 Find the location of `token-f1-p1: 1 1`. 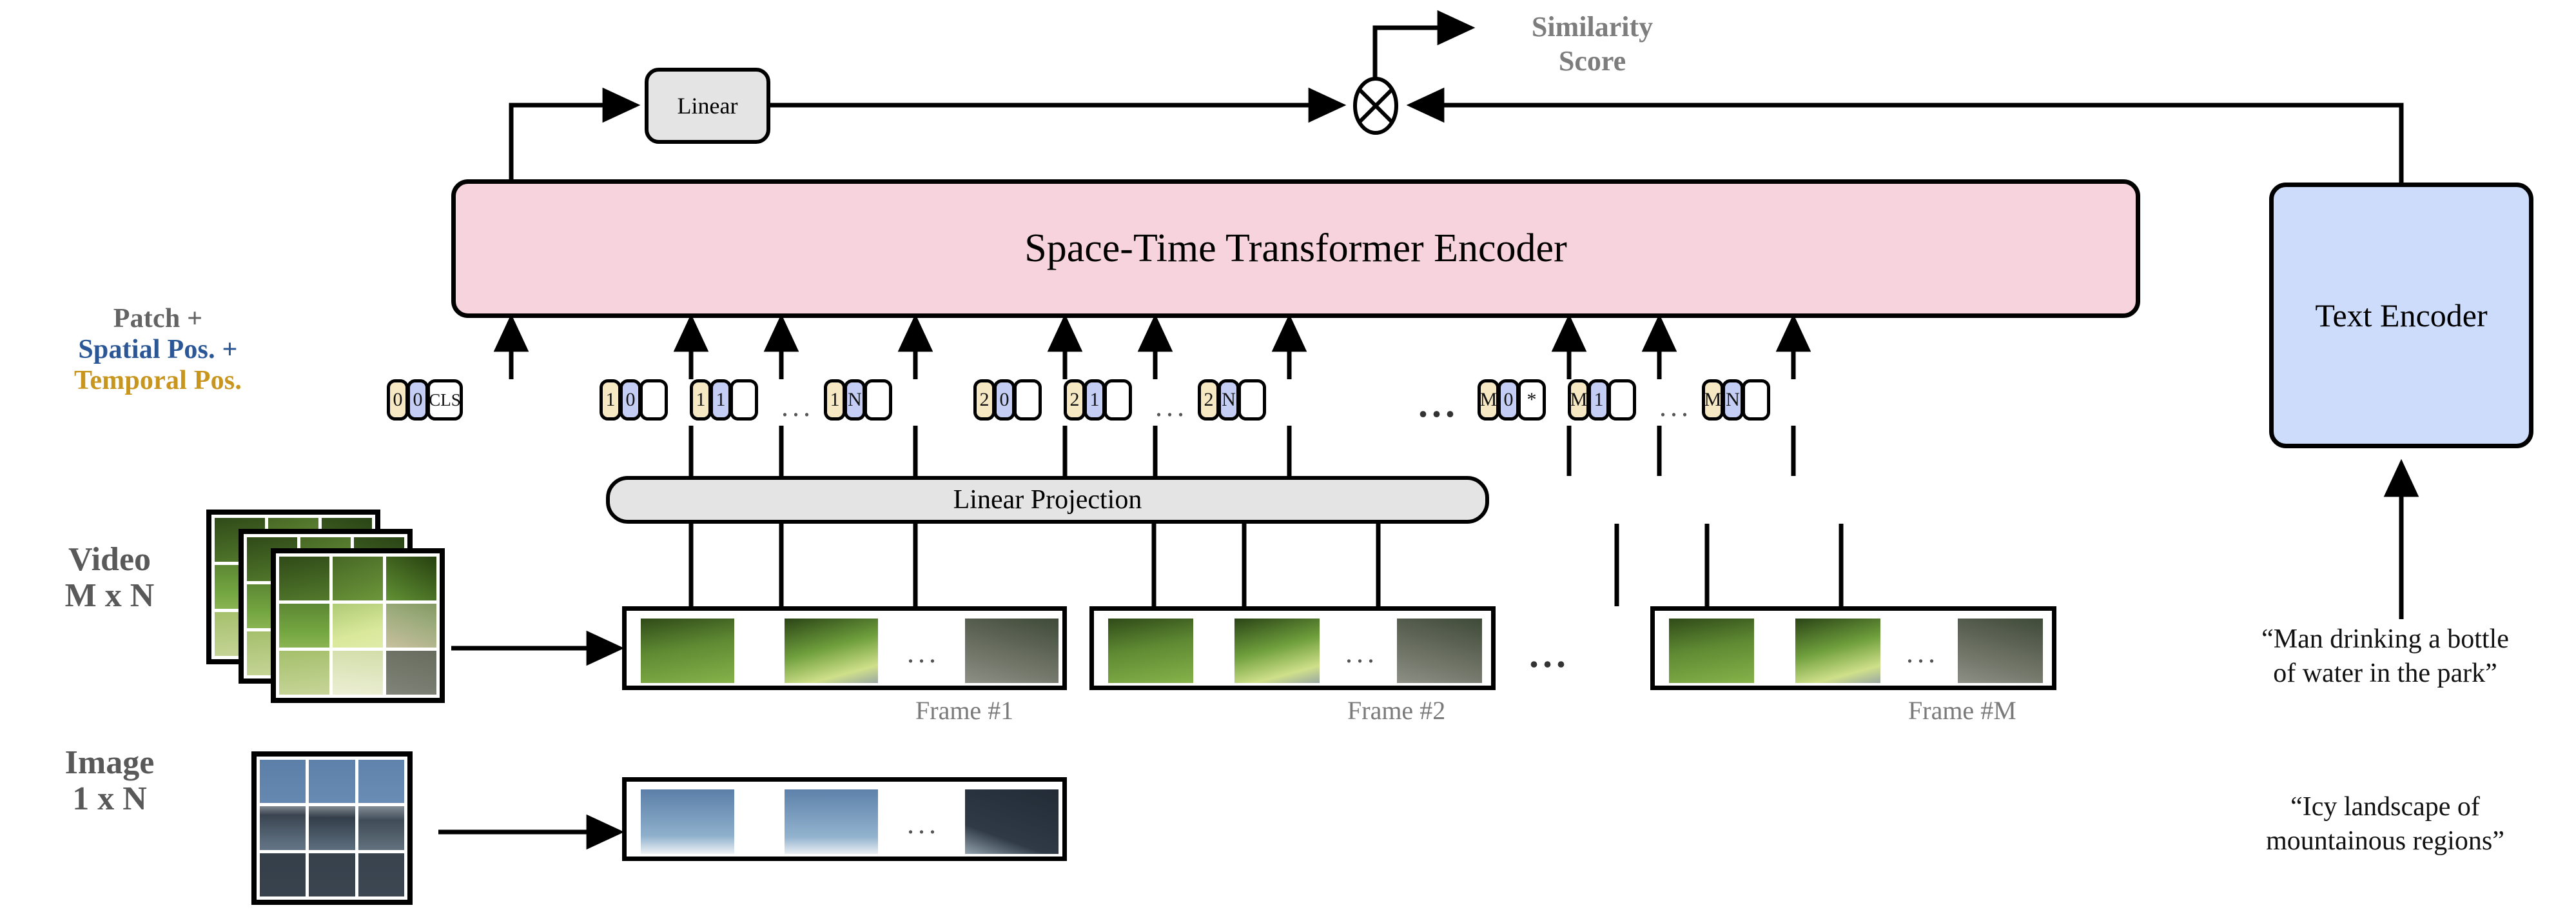

token-f1-p1: 1 1 is located at coordinates (724, 400).